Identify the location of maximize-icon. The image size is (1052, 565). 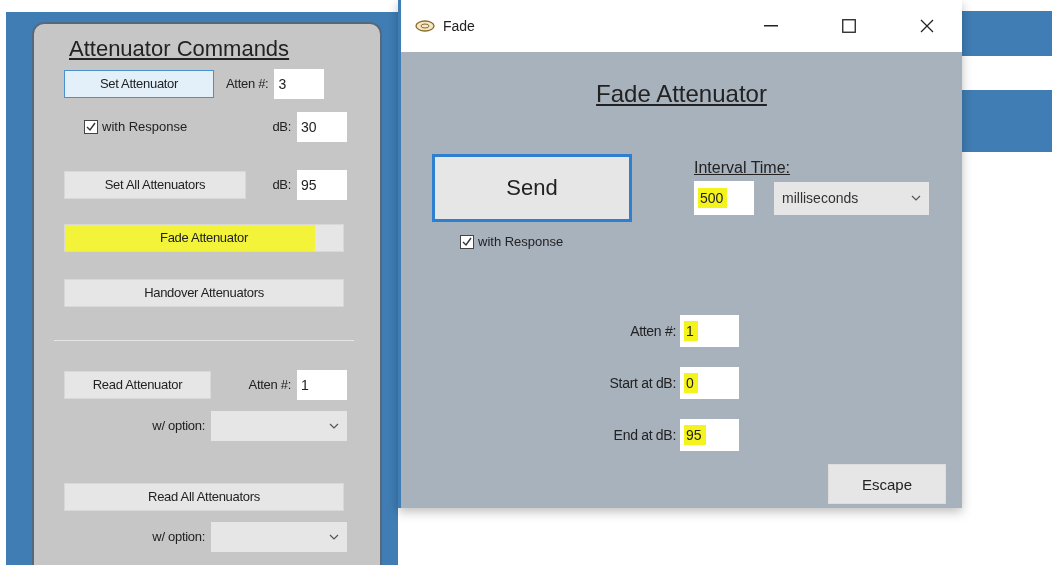
(849, 26).